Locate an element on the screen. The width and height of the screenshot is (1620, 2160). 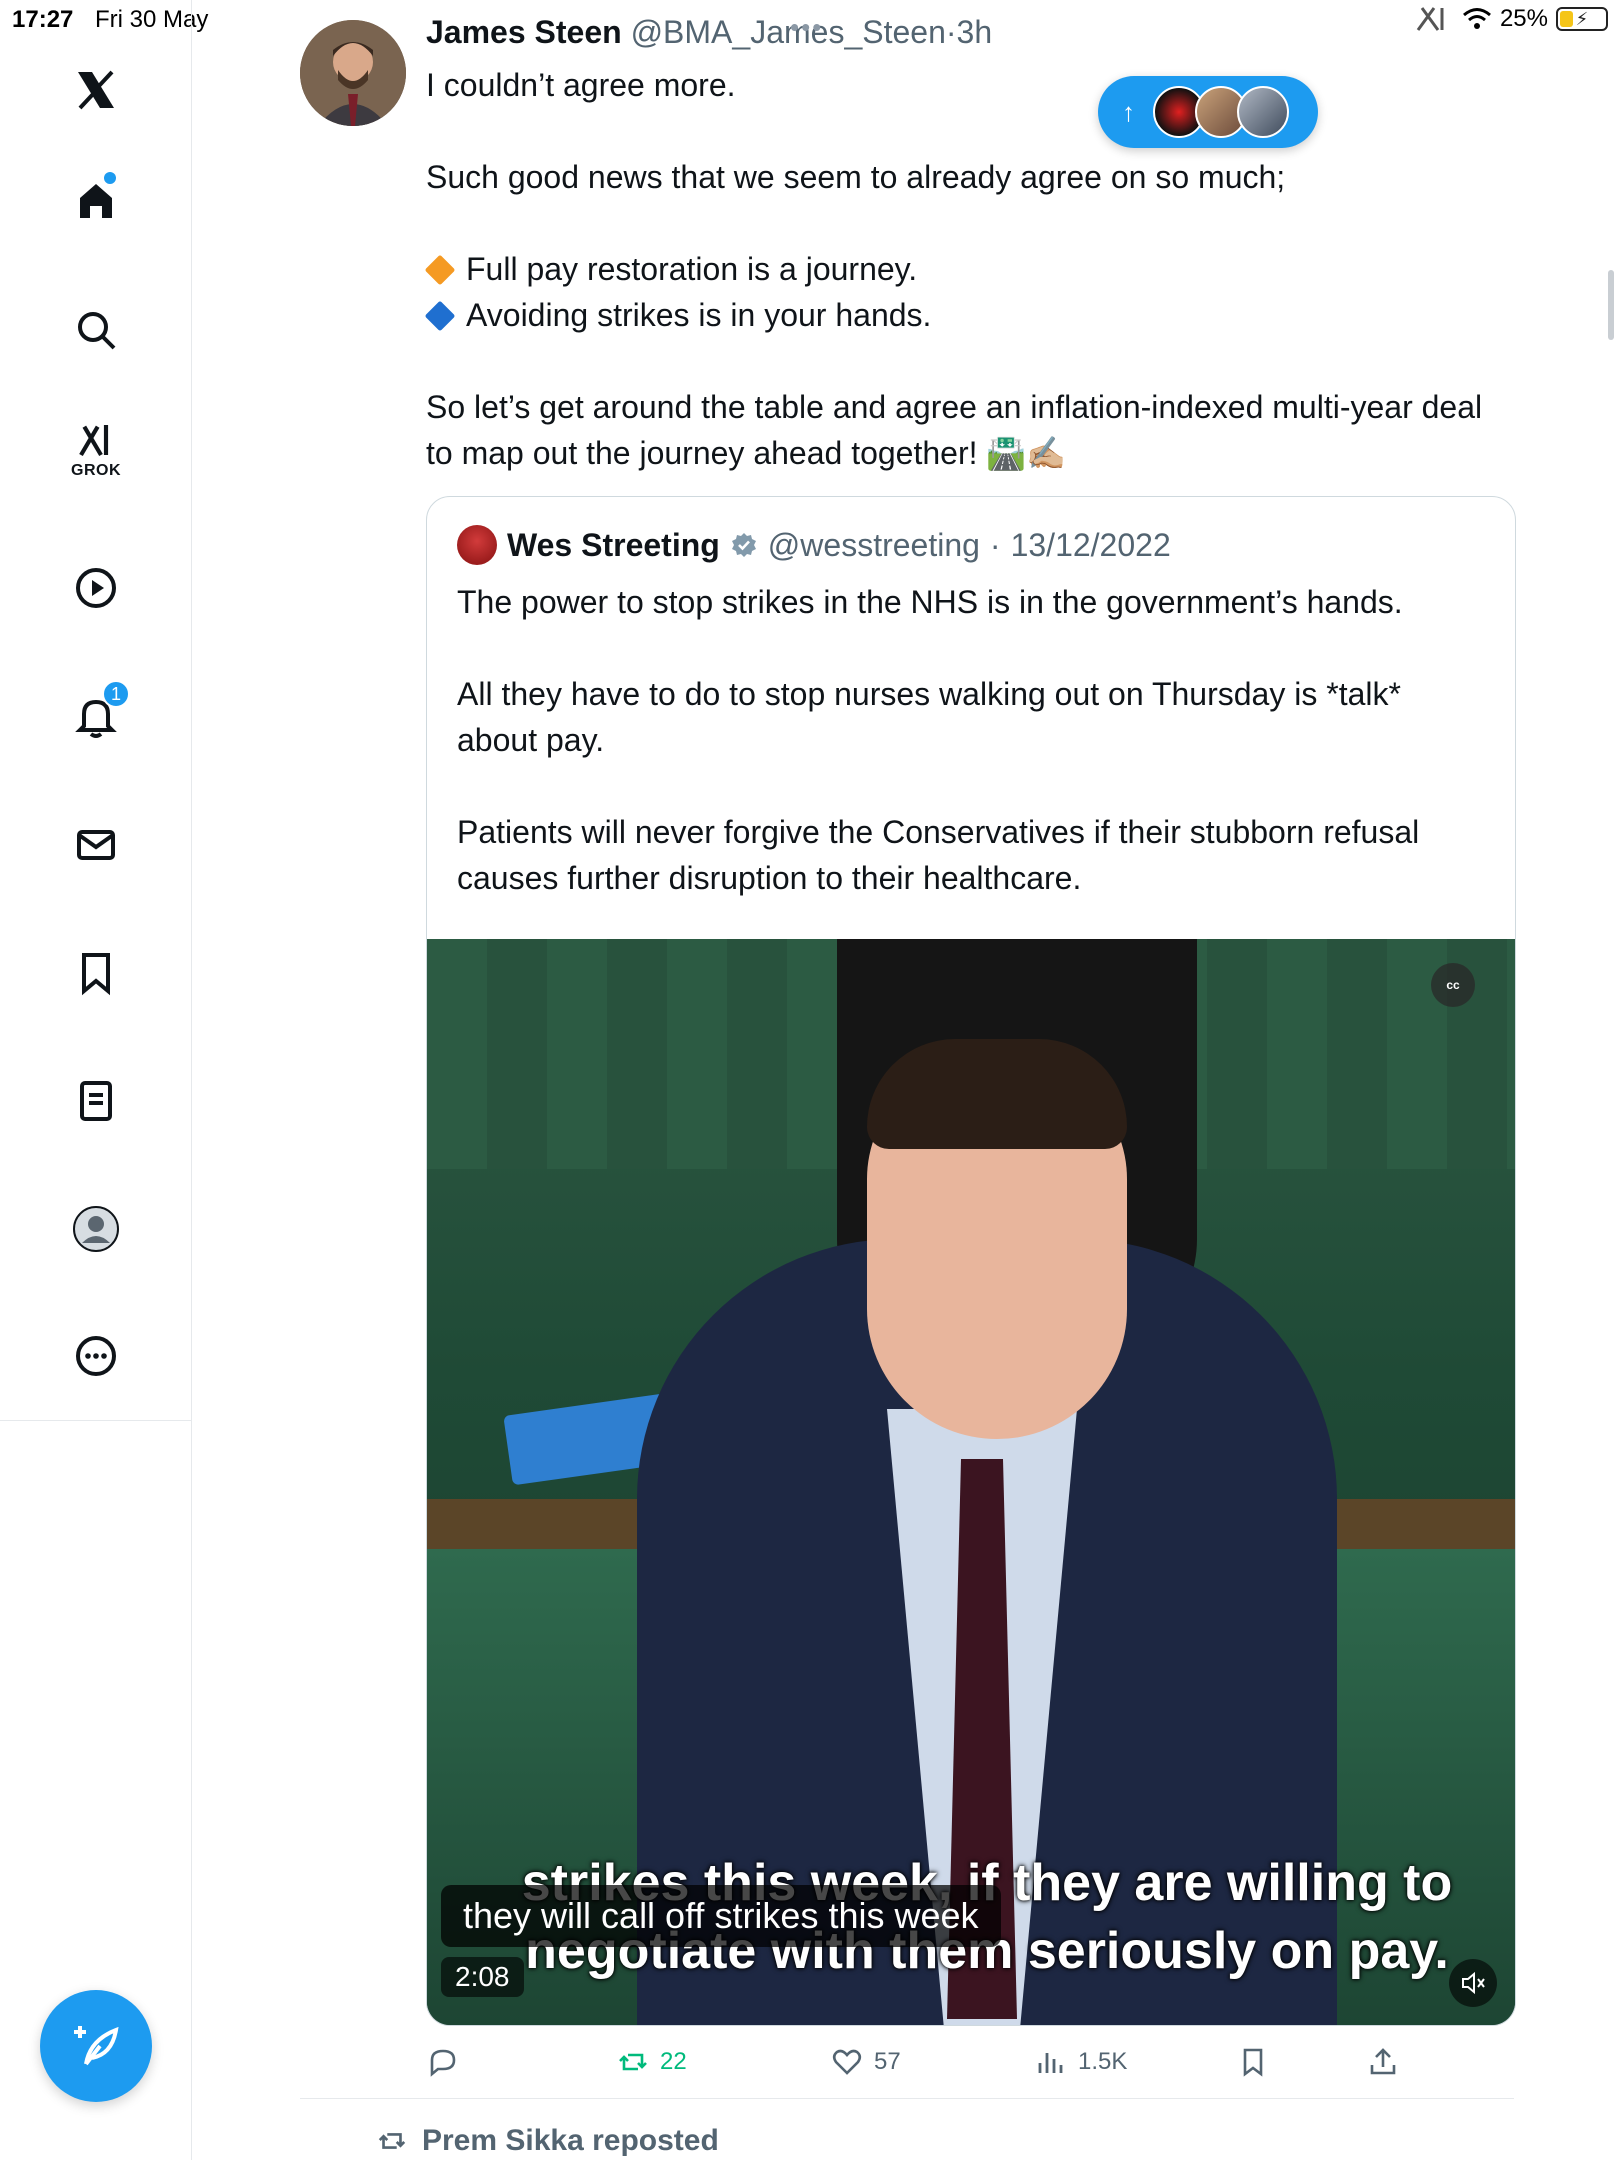
share-button is located at coordinates (1383, 2062).